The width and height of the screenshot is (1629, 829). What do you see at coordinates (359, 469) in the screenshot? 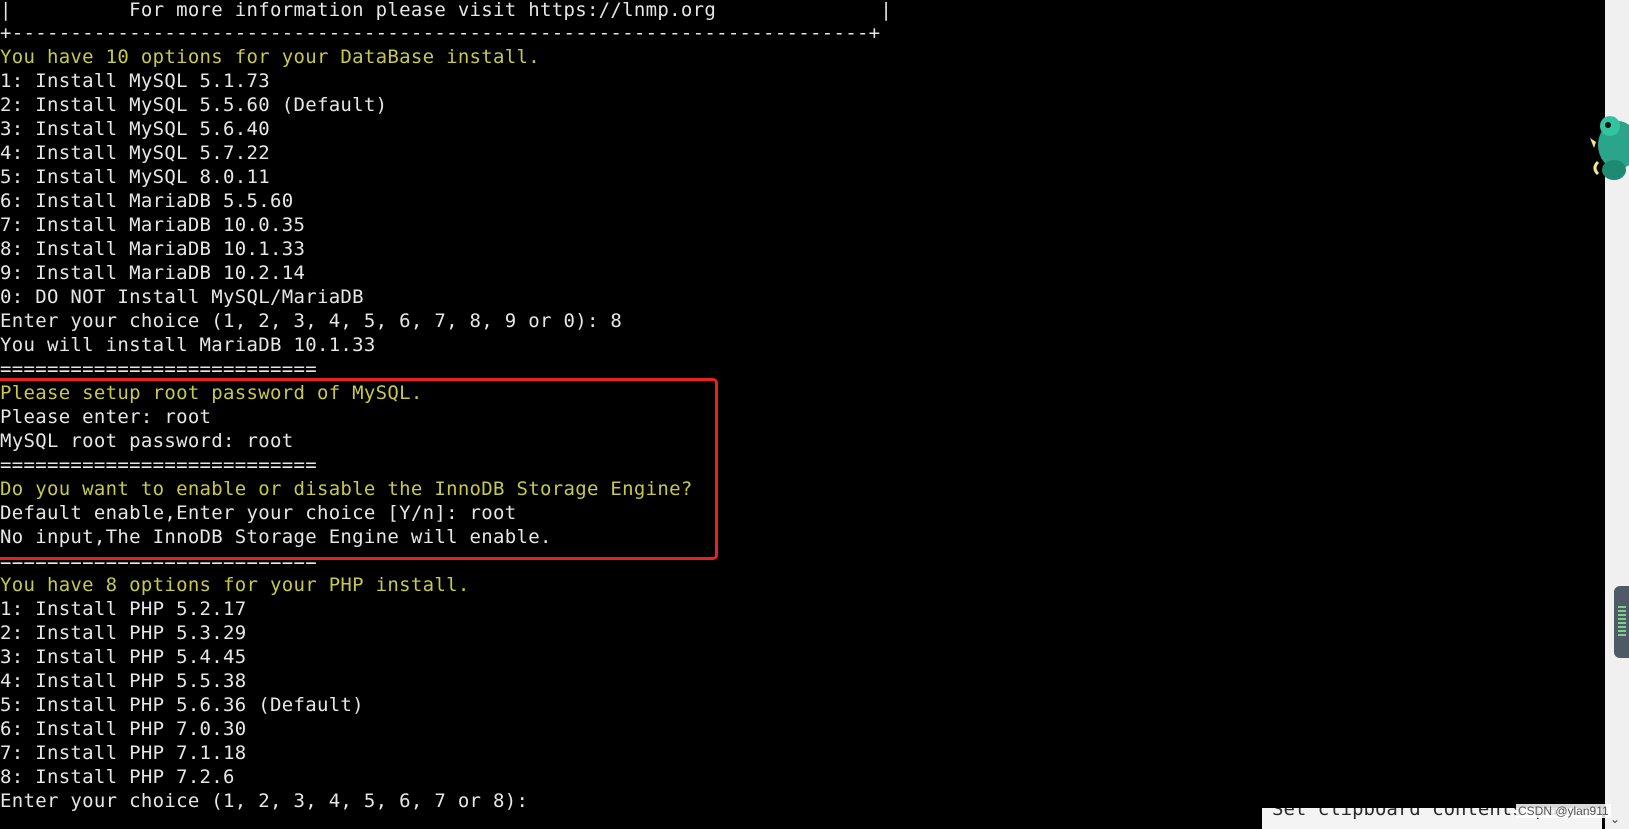
I see `annotation-highlight-box` at bounding box center [359, 469].